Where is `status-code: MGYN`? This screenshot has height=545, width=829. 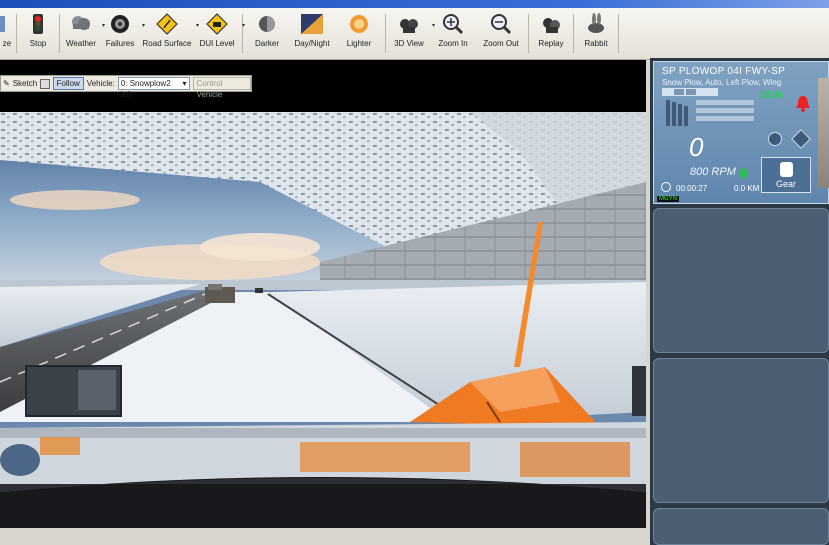 status-code: MGYN is located at coordinates (668, 199).